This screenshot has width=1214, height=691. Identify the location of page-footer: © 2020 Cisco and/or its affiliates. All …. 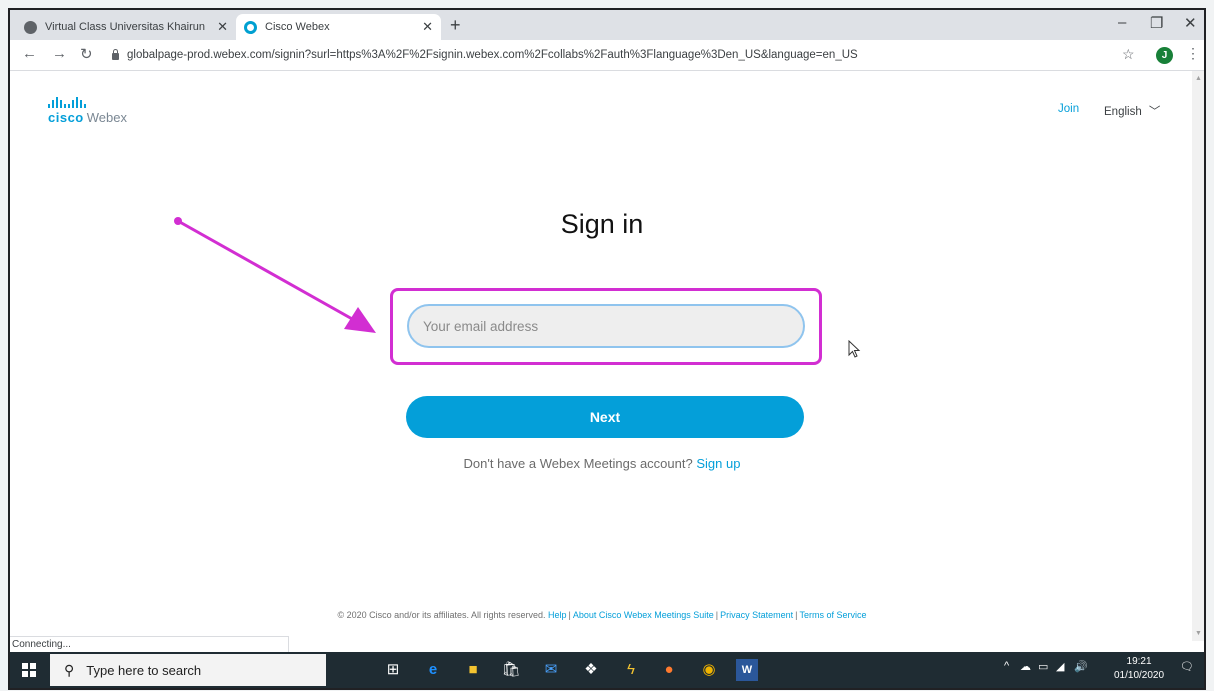
(602, 615).